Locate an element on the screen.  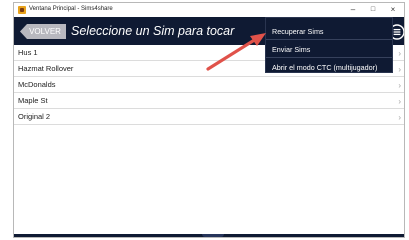
back-button: VOLVER is located at coordinates (43, 31).